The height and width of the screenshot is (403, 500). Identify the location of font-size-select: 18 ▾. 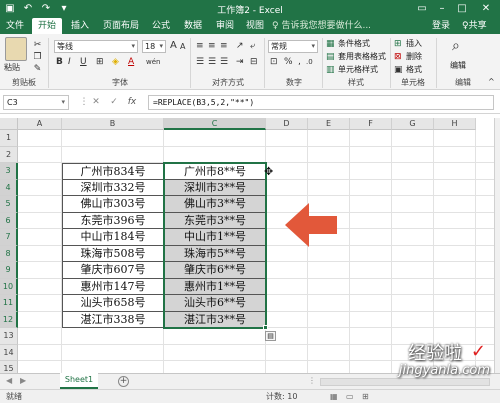
(154, 46).